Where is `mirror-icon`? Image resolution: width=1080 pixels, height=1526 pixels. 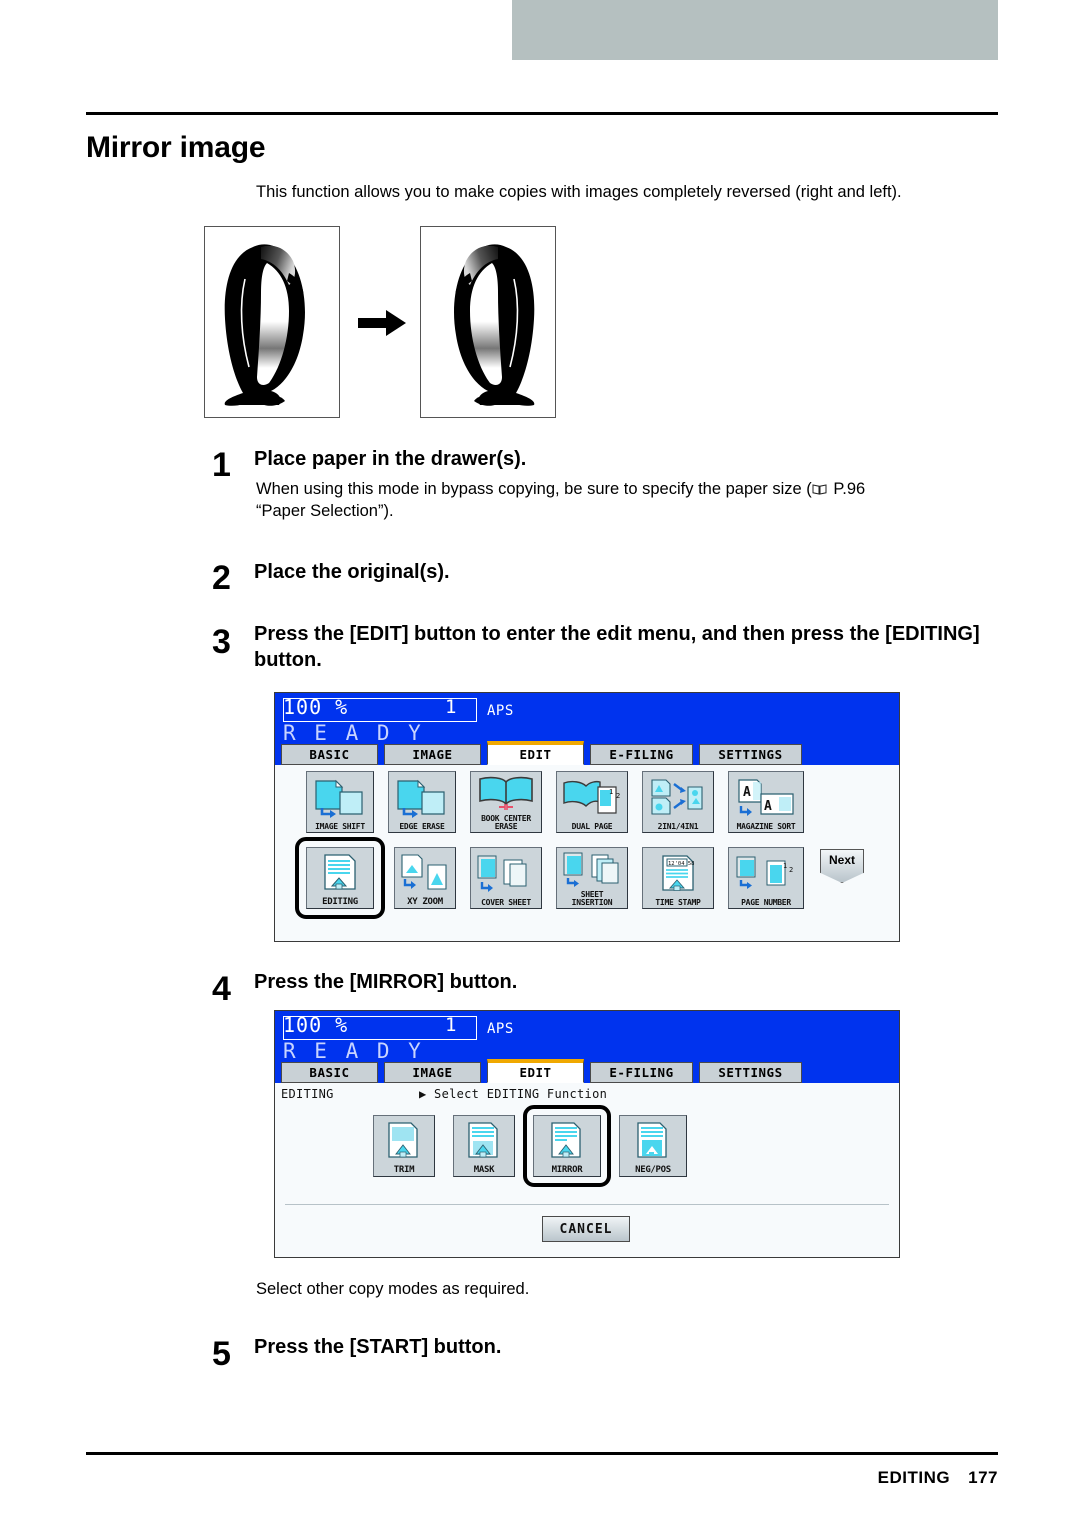
mirror-icon is located at coordinates (567, 1141).